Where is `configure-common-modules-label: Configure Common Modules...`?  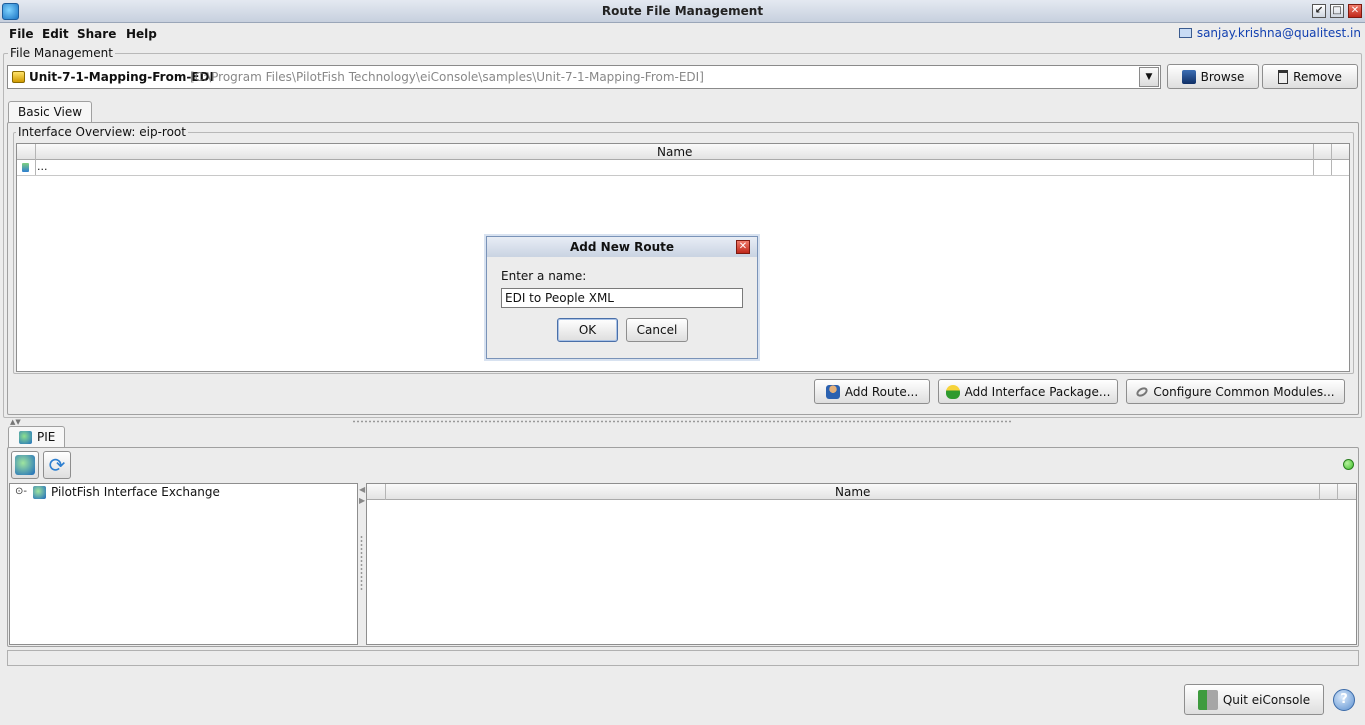 configure-common-modules-label: Configure Common Modules... is located at coordinates (1244, 391).